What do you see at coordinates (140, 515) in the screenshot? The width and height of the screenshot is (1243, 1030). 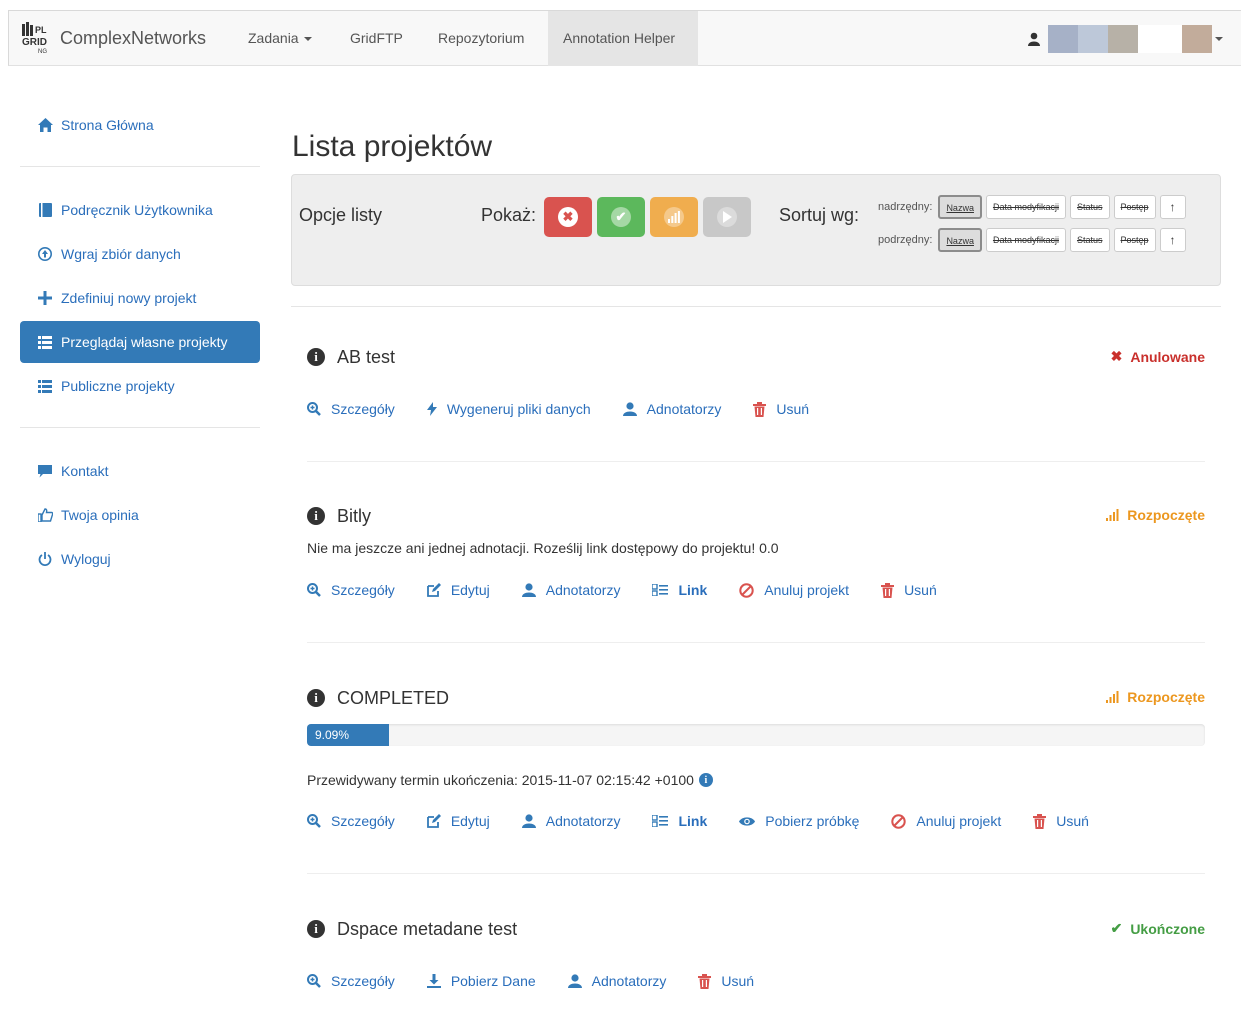 I see `sidebar-item-feedback: Twoja opinia` at bounding box center [140, 515].